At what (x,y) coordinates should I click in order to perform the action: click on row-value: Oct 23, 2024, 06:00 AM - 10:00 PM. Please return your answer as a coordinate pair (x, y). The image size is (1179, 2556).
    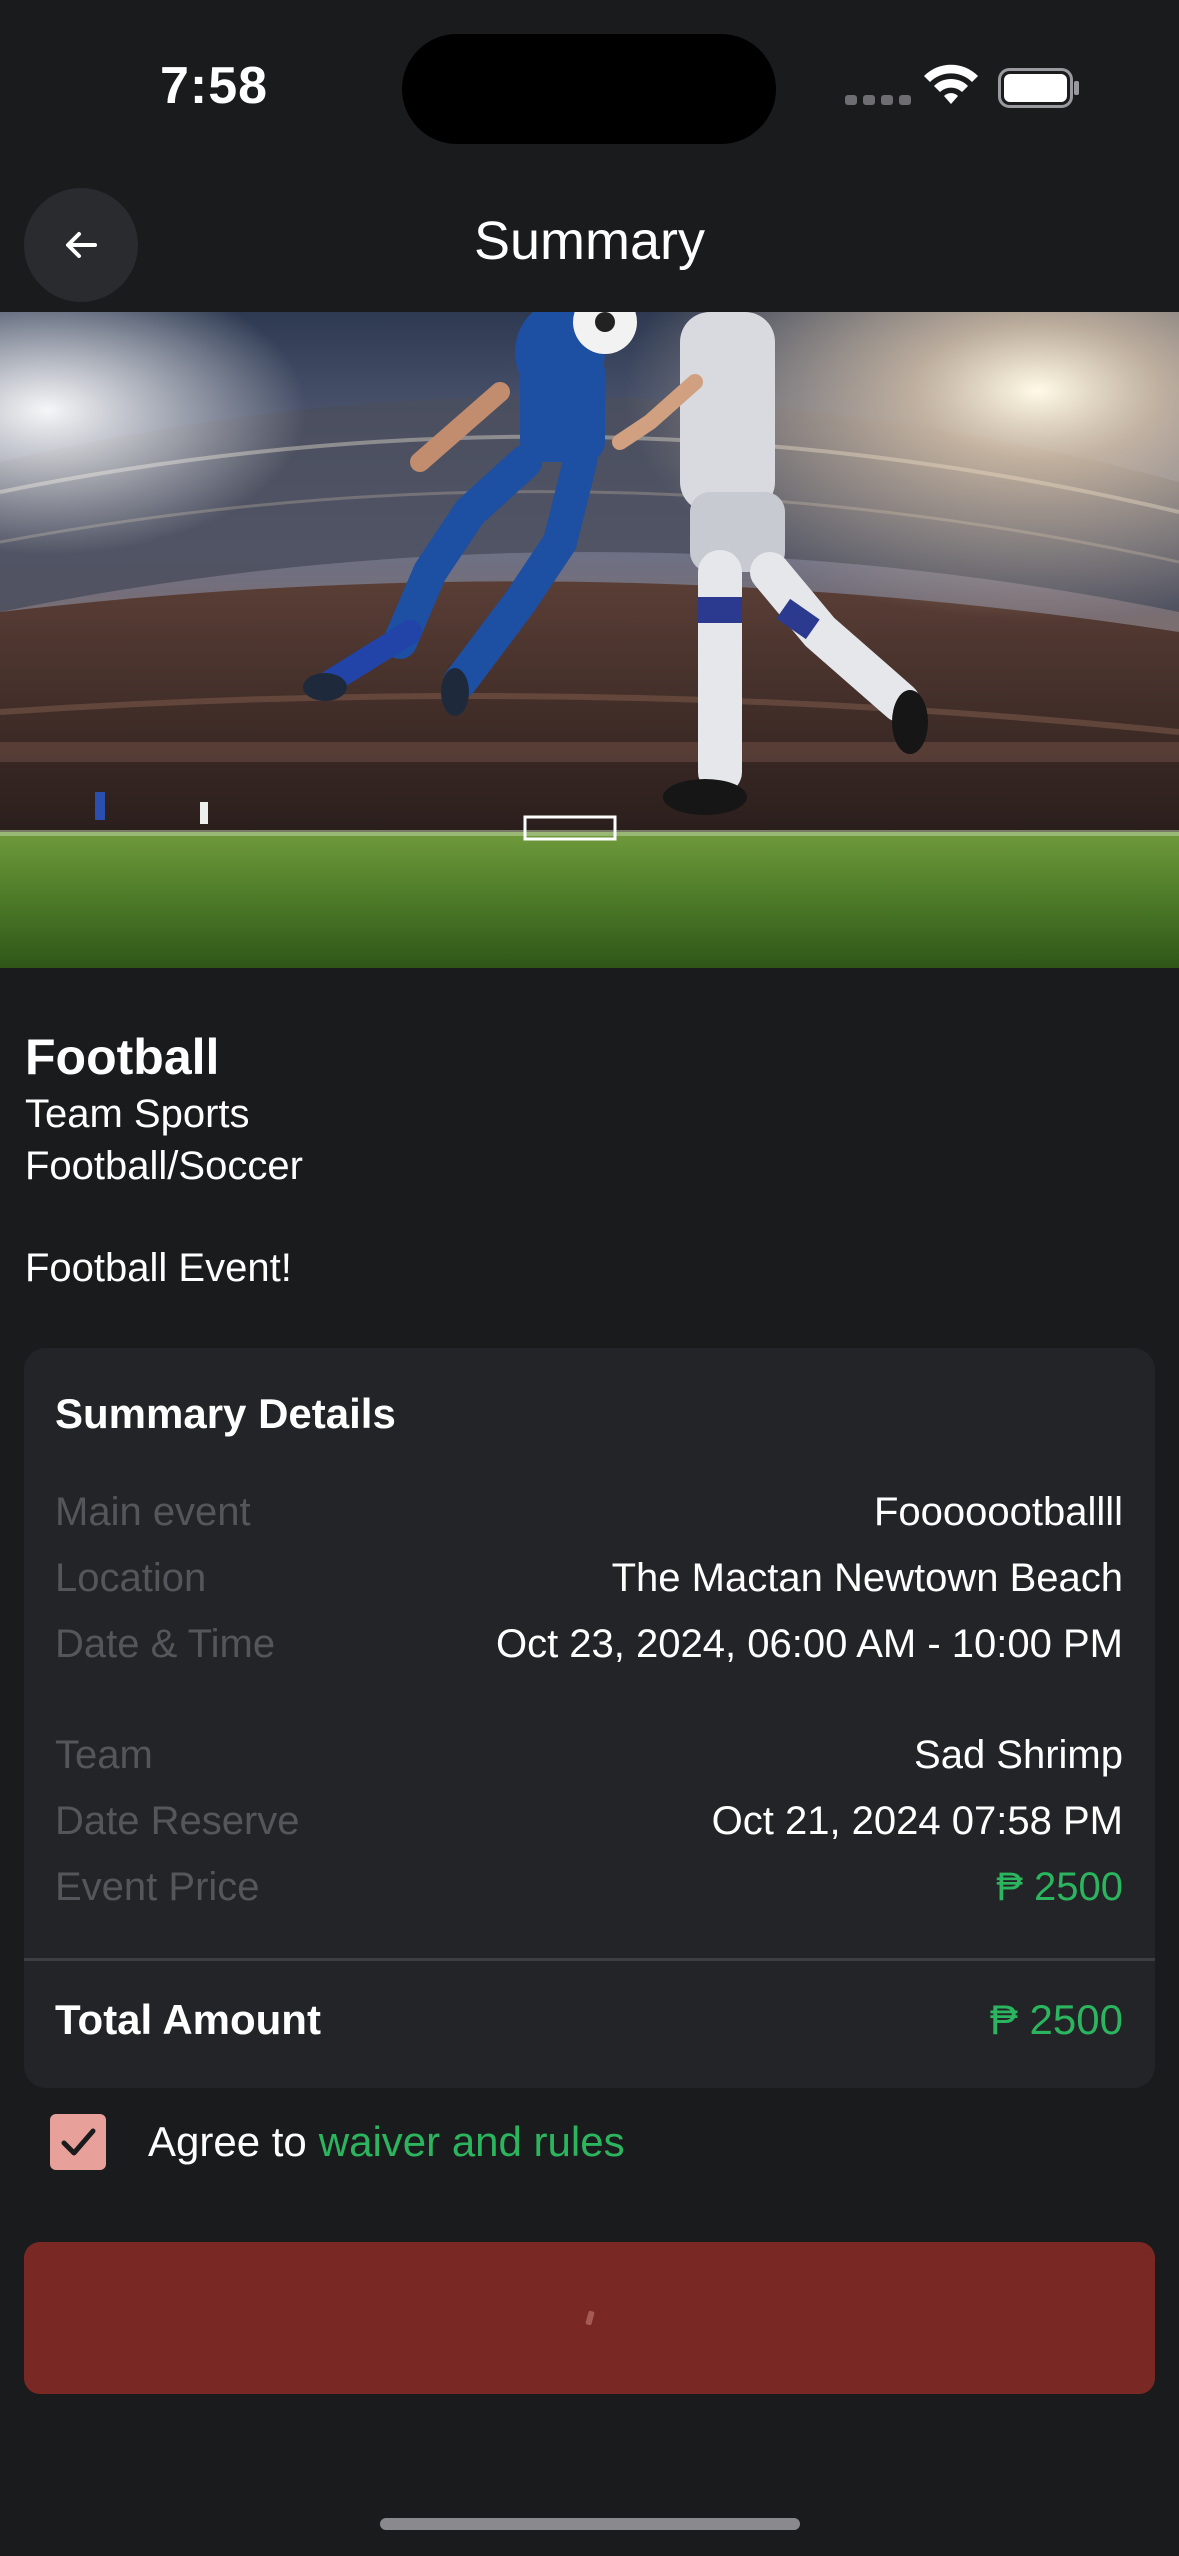
    Looking at the image, I should click on (809, 1643).